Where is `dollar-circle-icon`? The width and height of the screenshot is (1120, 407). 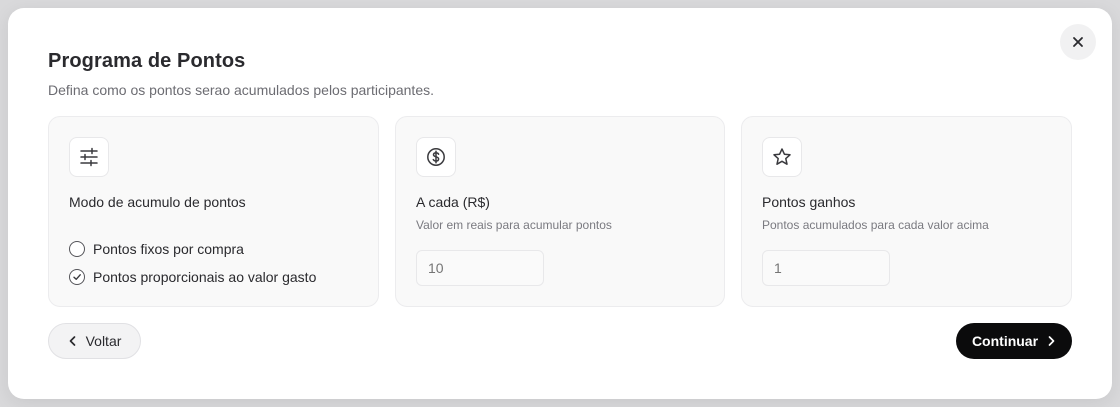
dollar-circle-icon is located at coordinates (436, 157).